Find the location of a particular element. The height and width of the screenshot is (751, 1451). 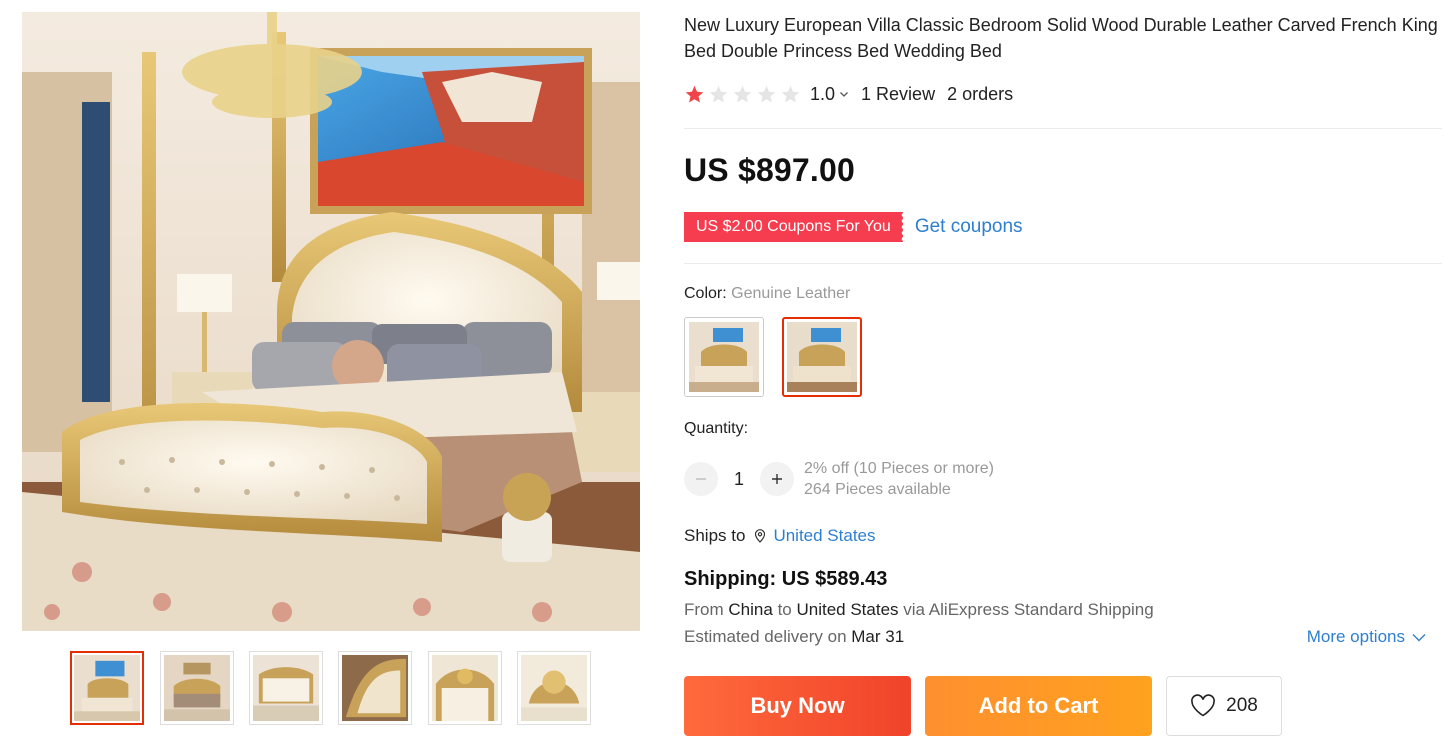

rating-value: 1.0 is located at coordinates (822, 94).